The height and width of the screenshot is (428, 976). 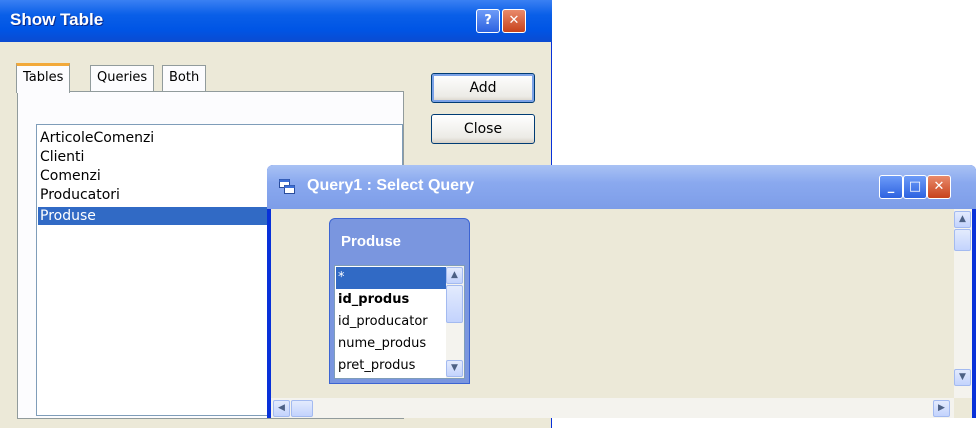 I want to click on query-icon, so click(x=287, y=186).